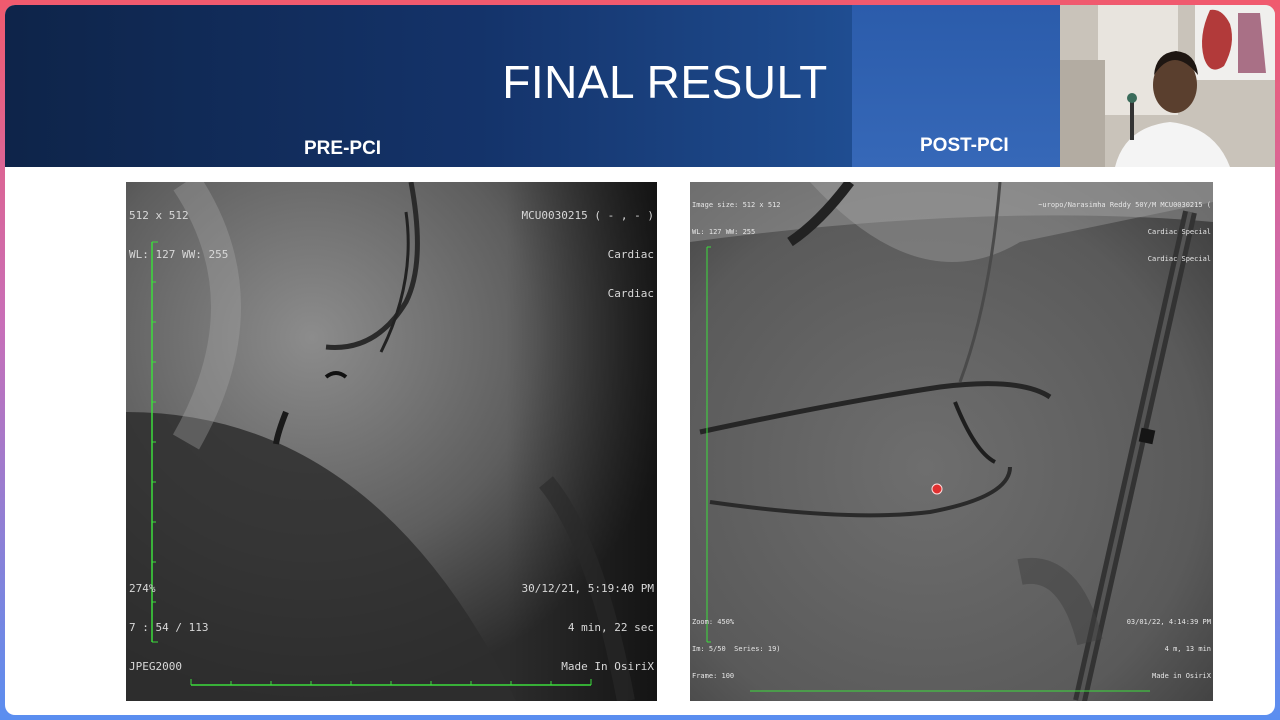 The image size is (1280, 720). Describe the element at coordinates (964, 145) in the screenshot. I see `post-pci-label: POST-PCI` at that location.